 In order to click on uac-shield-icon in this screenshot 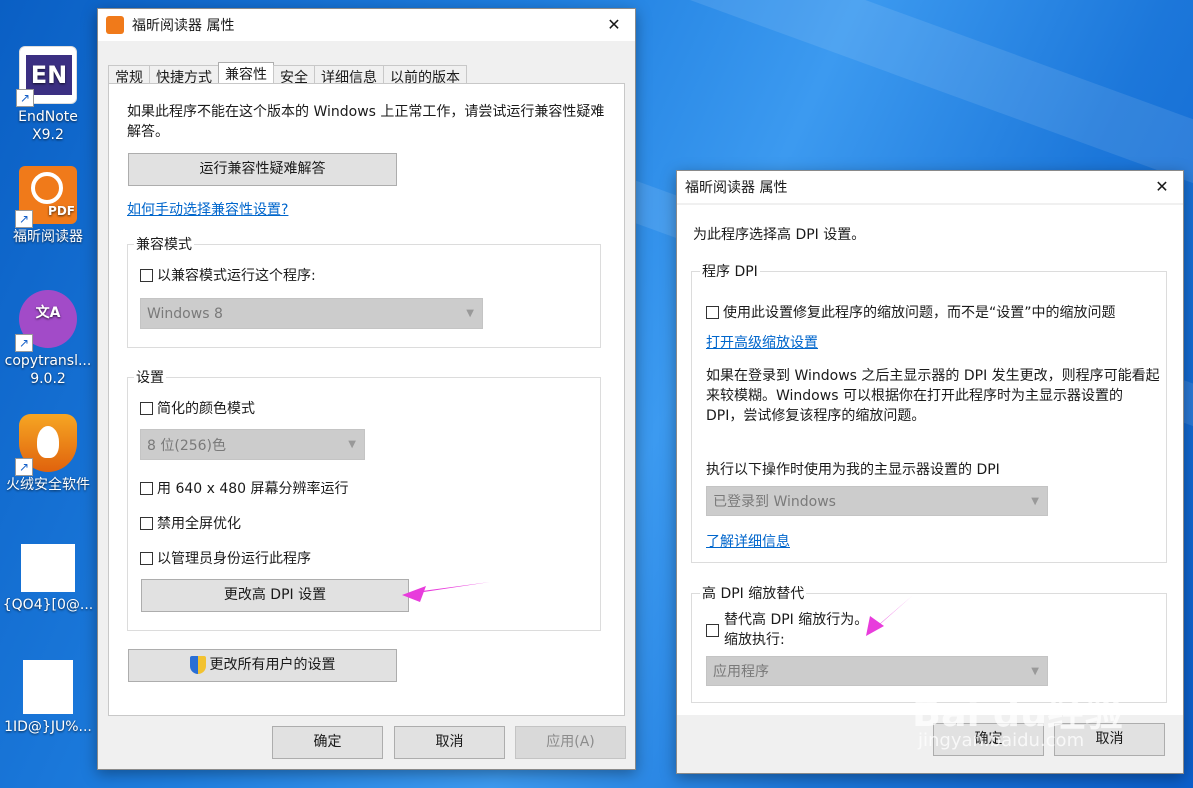, I will do `click(197, 665)`.